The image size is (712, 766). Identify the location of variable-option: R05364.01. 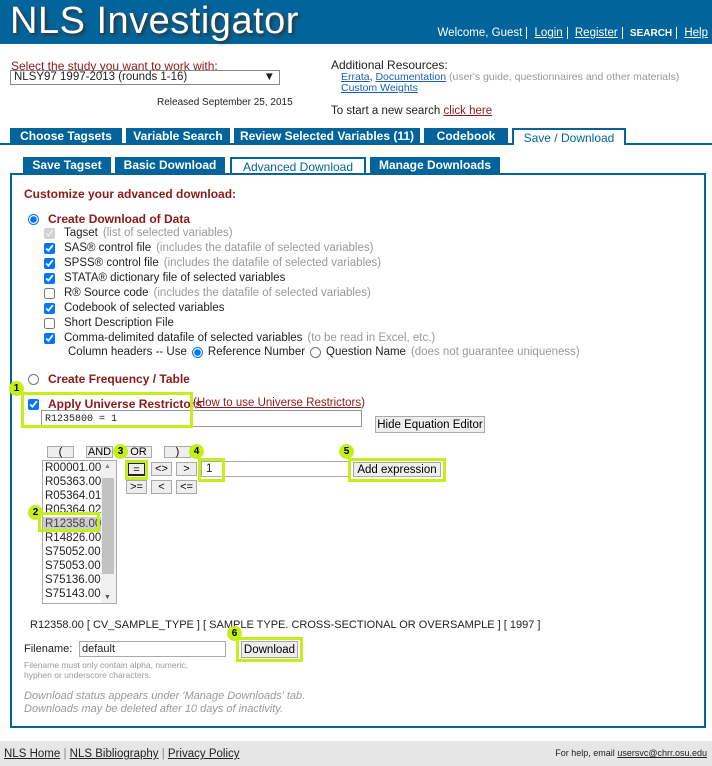
(72, 496).